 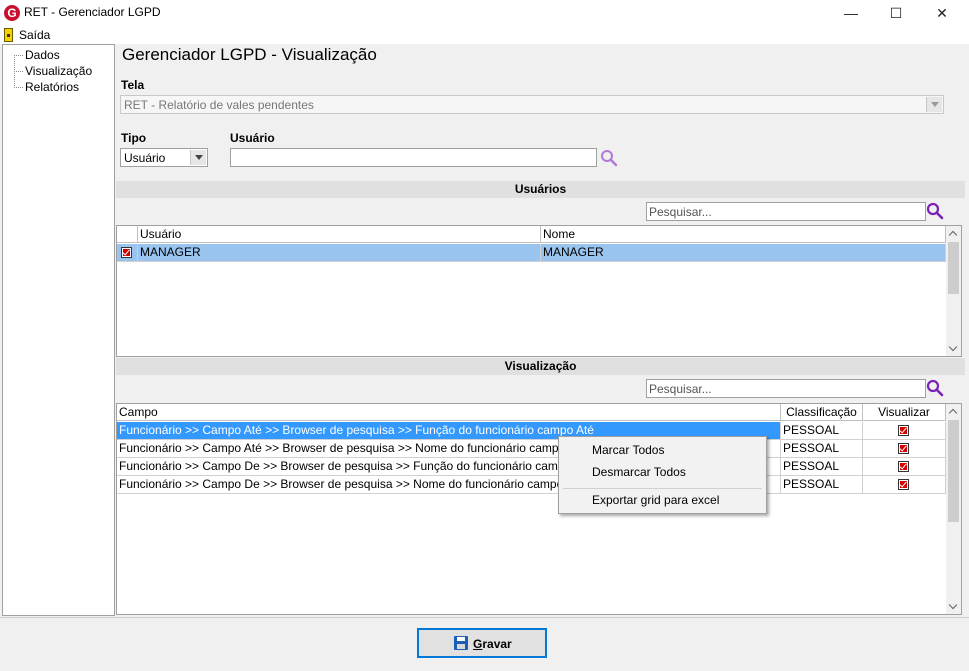 I want to click on tree-item-relatorios: Relatórios, so click(x=52, y=87).